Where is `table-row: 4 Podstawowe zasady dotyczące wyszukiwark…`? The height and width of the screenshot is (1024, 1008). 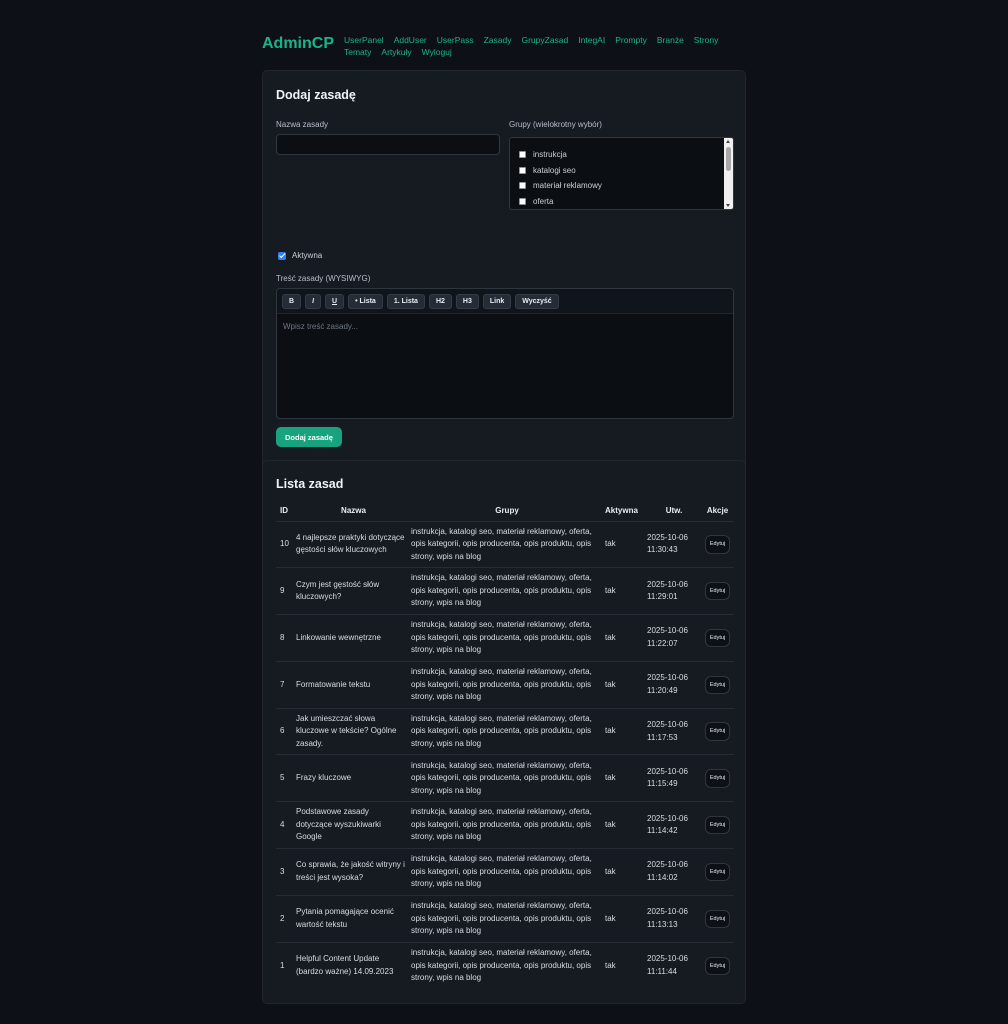 table-row: 4 Podstawowe zasady dotyczące wyszukiwark… is located at coordinates (505, 825).